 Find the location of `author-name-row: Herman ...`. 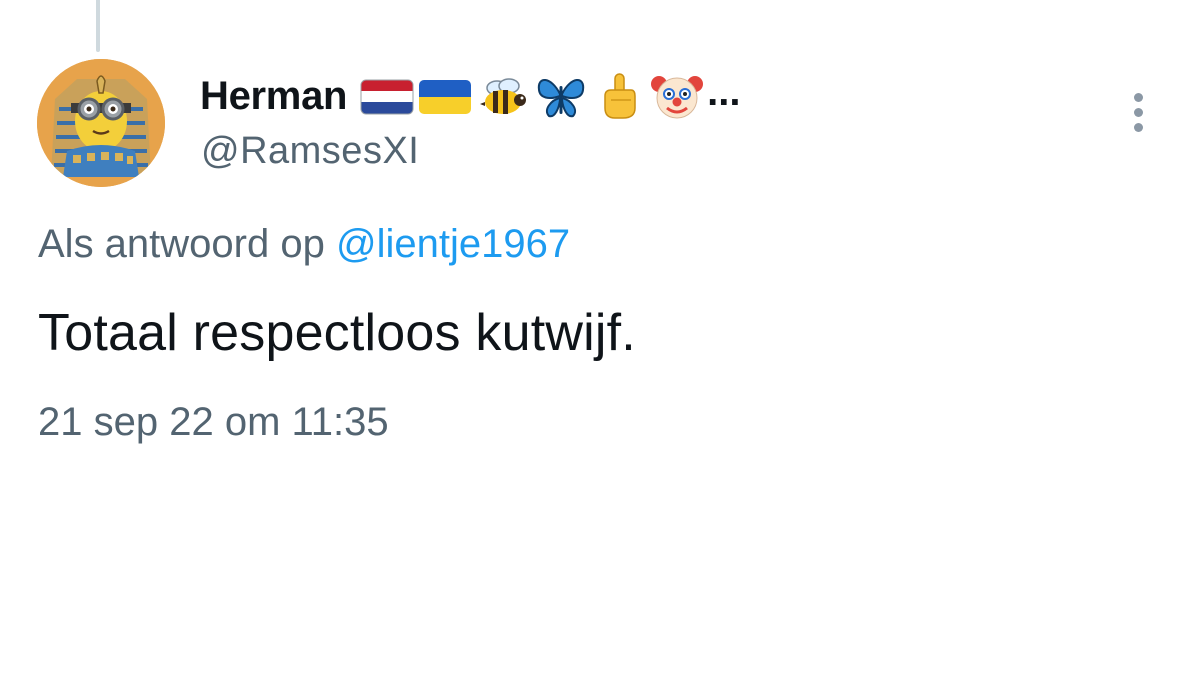

author-name-row: Herman ... is located at coordinates (470, 96).